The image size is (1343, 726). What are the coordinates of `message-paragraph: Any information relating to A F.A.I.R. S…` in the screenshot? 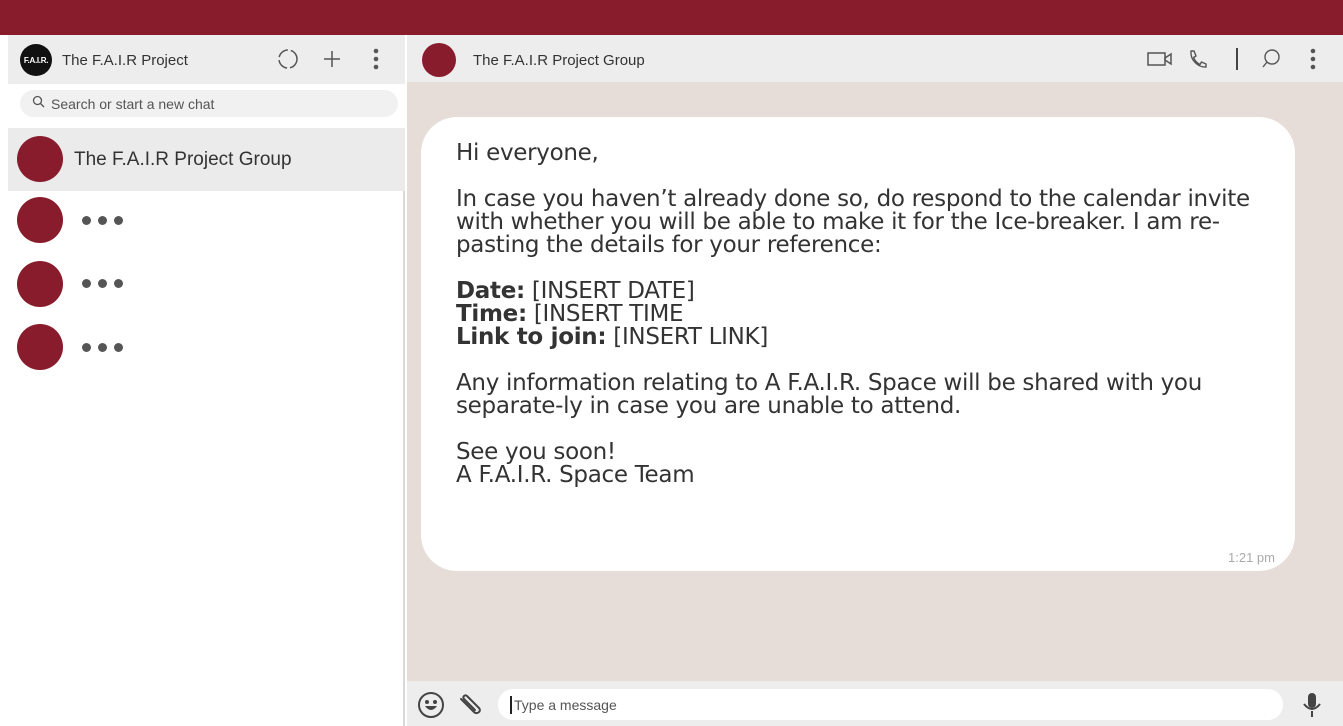 It's located at (829, 394).